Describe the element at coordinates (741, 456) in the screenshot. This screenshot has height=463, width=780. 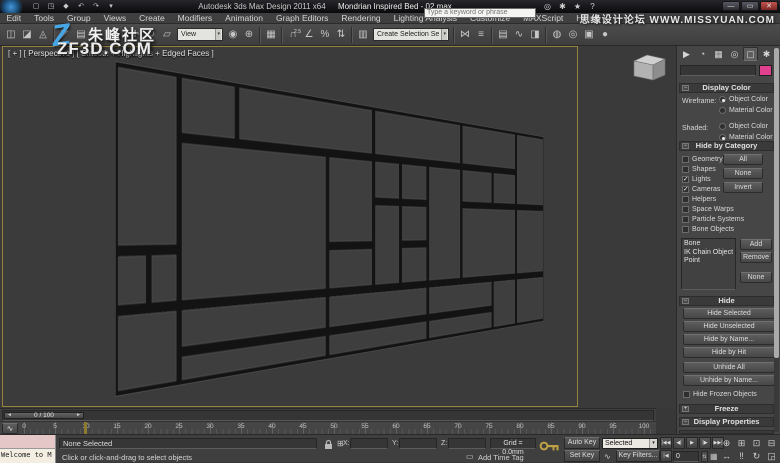
I see `walk-through-icon: ‼` at that location.